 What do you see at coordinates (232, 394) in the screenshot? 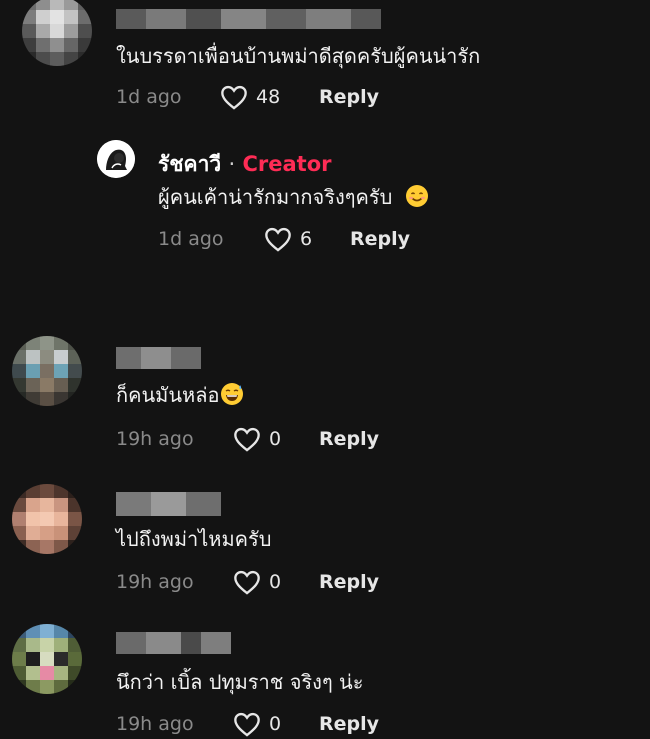
I see `grinning-sweat-emoji-icon` at bounding box center [232, 394].